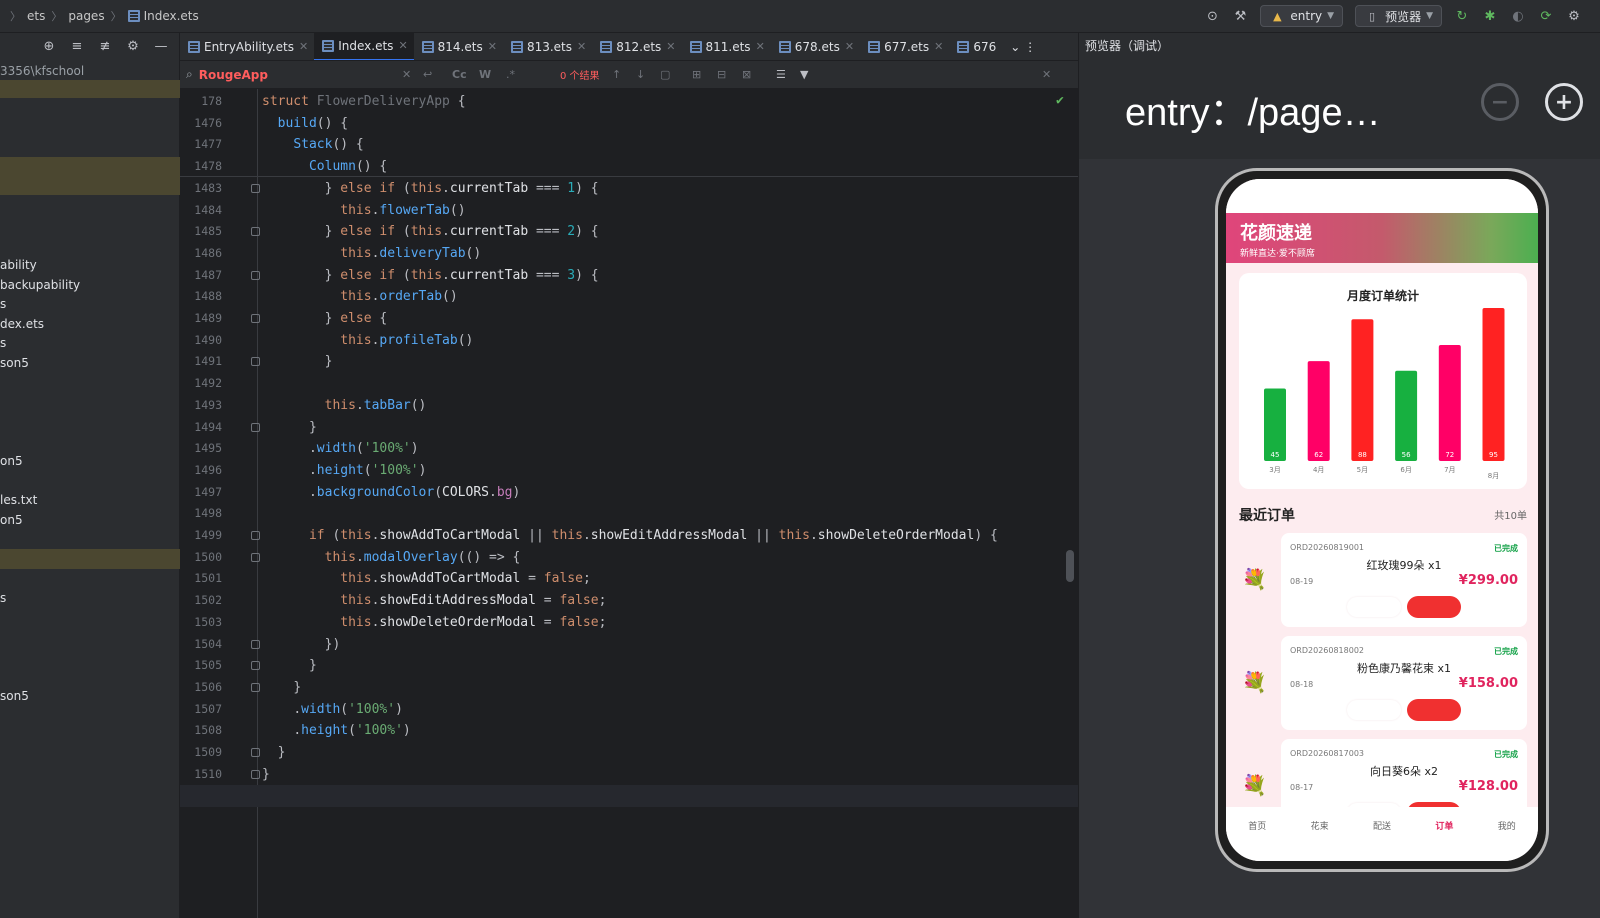  I want to click on line-number: 1487, so click(201, 276).